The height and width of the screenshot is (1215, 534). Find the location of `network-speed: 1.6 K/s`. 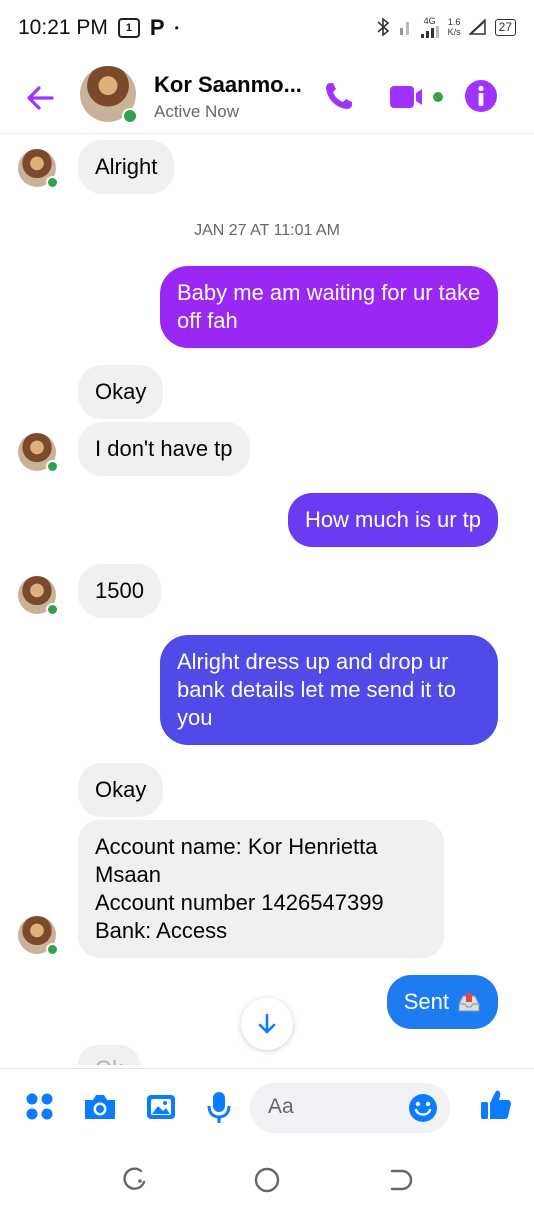

network-speed: 1.6 K/s is located at coordinates (454, 27).